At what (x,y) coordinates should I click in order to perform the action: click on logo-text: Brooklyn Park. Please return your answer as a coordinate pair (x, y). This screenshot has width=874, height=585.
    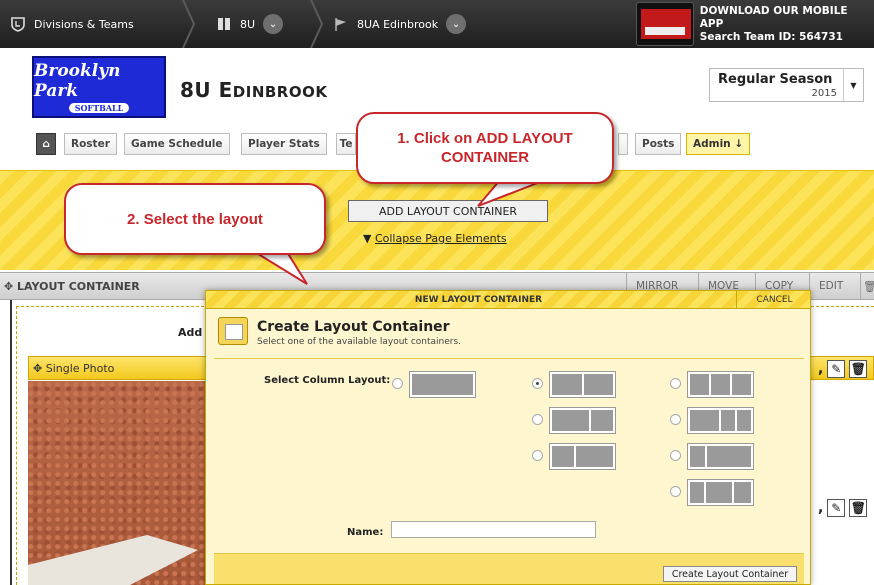
    Looking at the image, I should click on (77, 81).